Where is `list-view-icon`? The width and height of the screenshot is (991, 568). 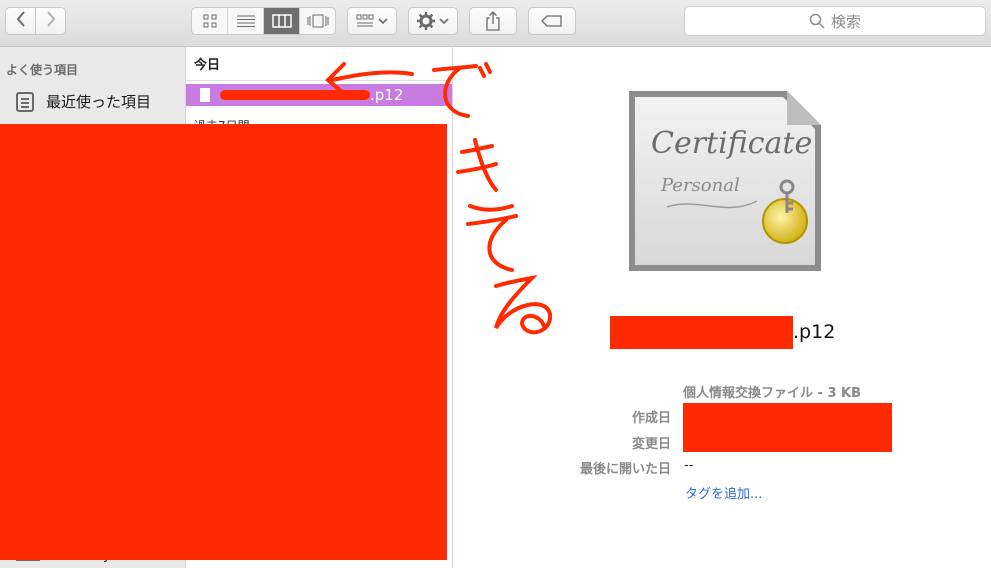 list-view-icon is located at coordinates (245, 21).